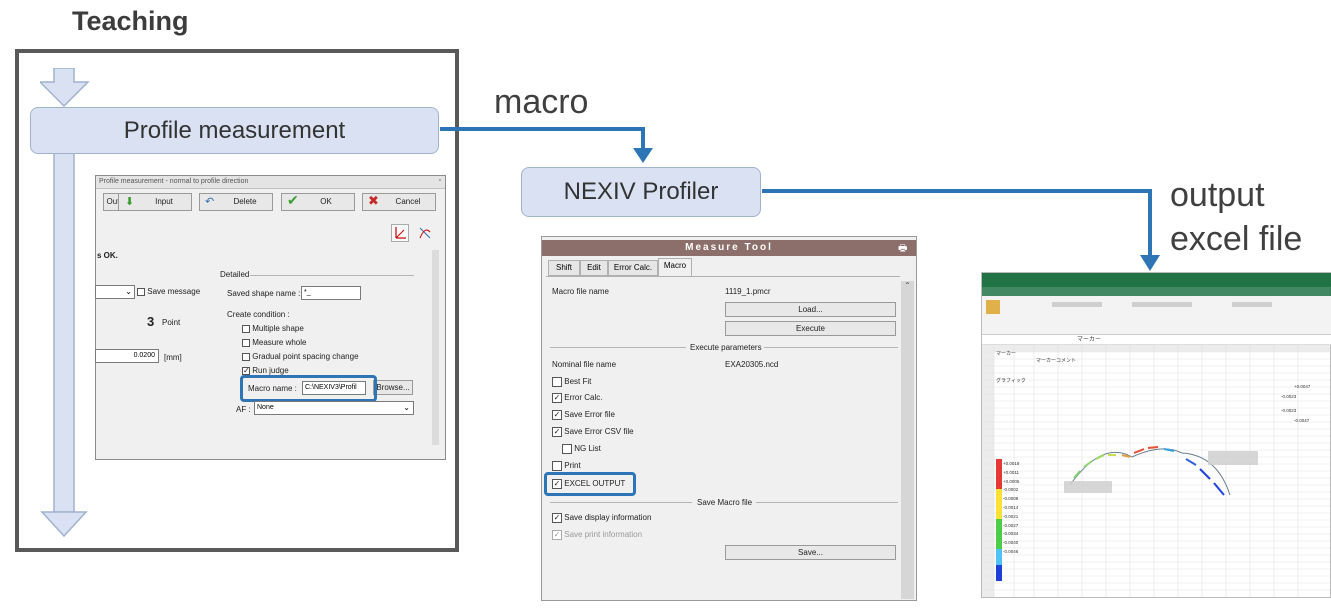  I want to click on tab-macro: Macro, so click(675, 267).